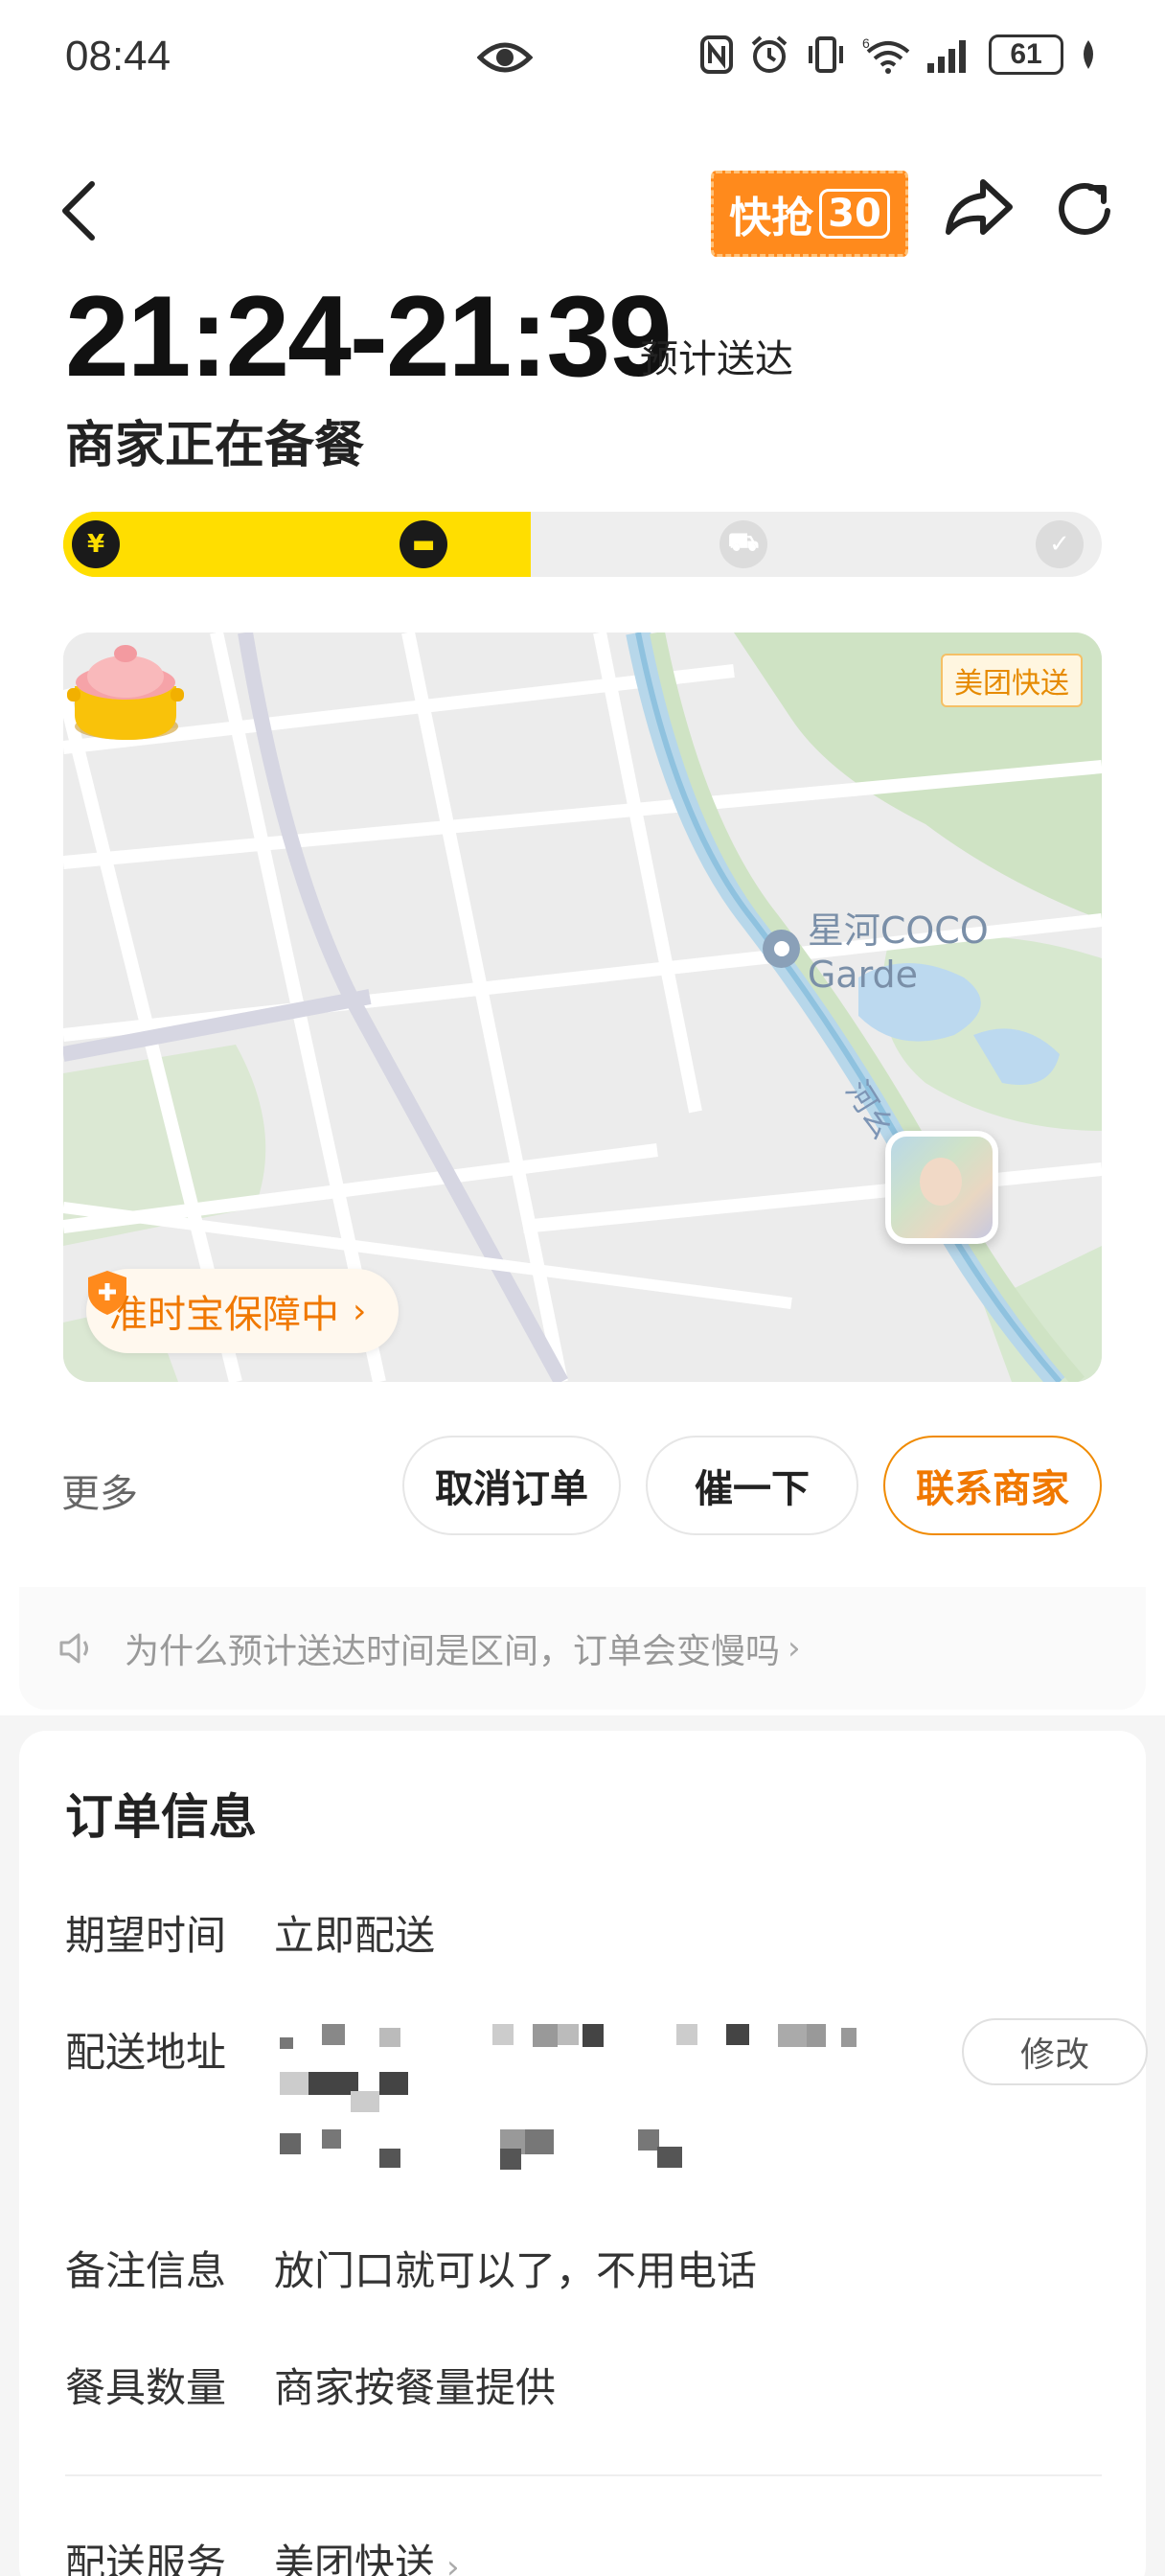 The width and height of the screenshot is (1165, 2576). I want to click on delivery-service-label: 配送服务, so click(146, 2558).